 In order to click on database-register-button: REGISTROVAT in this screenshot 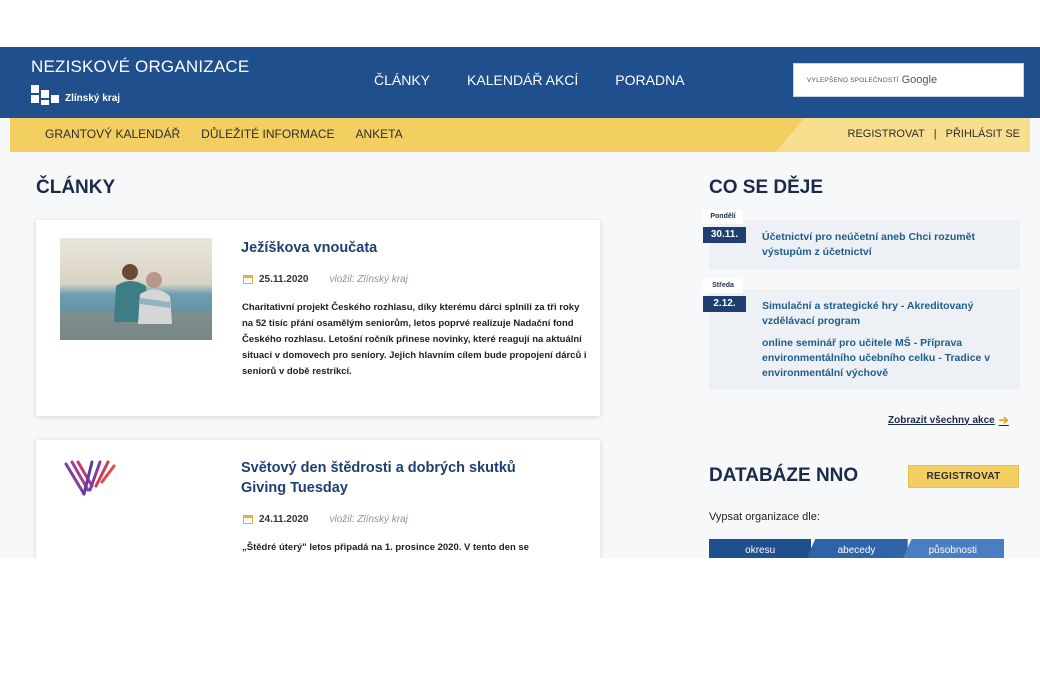, I will do `click(963, 476)`.